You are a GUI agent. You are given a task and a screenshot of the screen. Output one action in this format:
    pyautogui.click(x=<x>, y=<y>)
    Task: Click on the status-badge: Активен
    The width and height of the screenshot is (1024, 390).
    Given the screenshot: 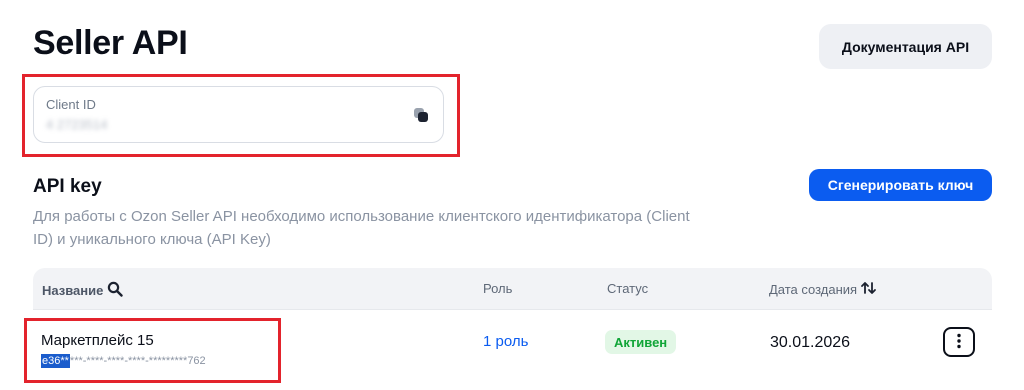 What is the action you would take?
    pyautogui.click(x=641, y=342)
    